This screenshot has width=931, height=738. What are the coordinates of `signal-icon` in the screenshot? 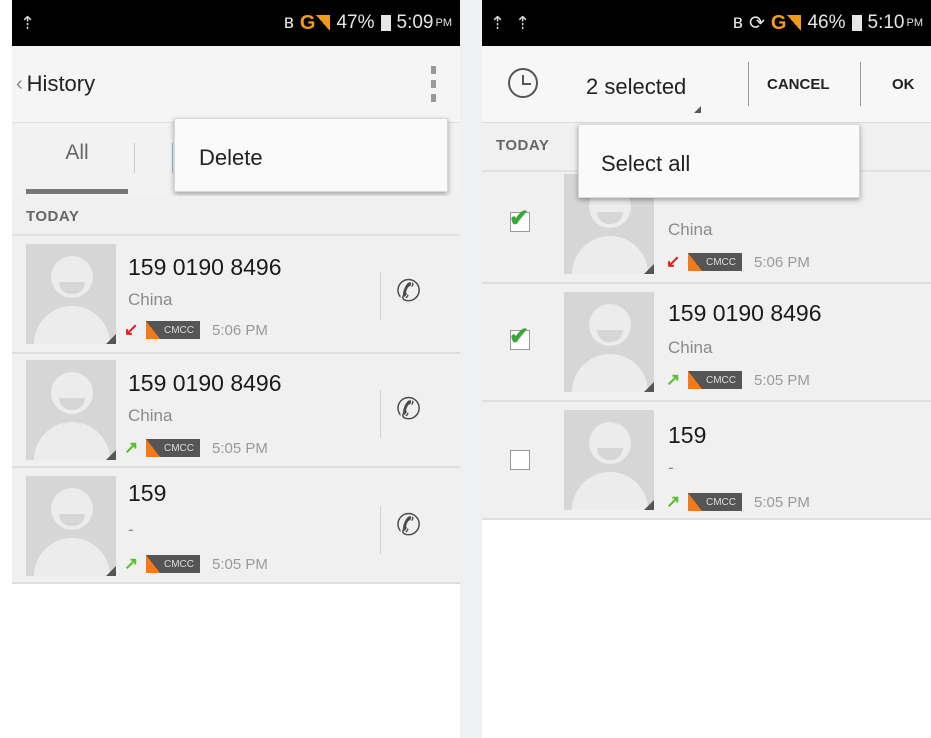 It's located at (794, 23).